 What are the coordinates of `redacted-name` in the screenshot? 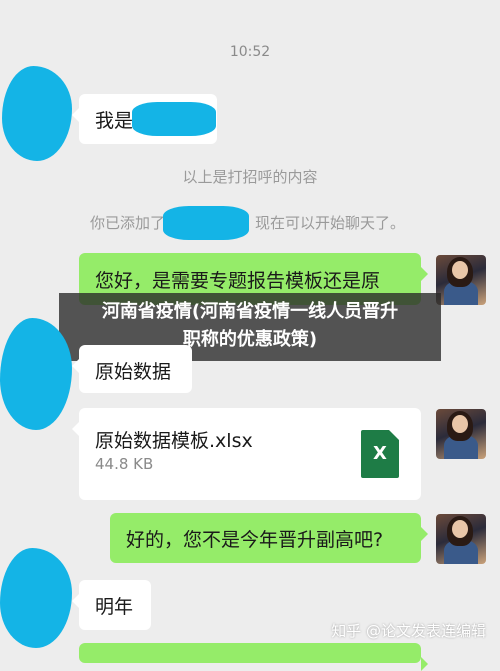 It's located at (174, 119).